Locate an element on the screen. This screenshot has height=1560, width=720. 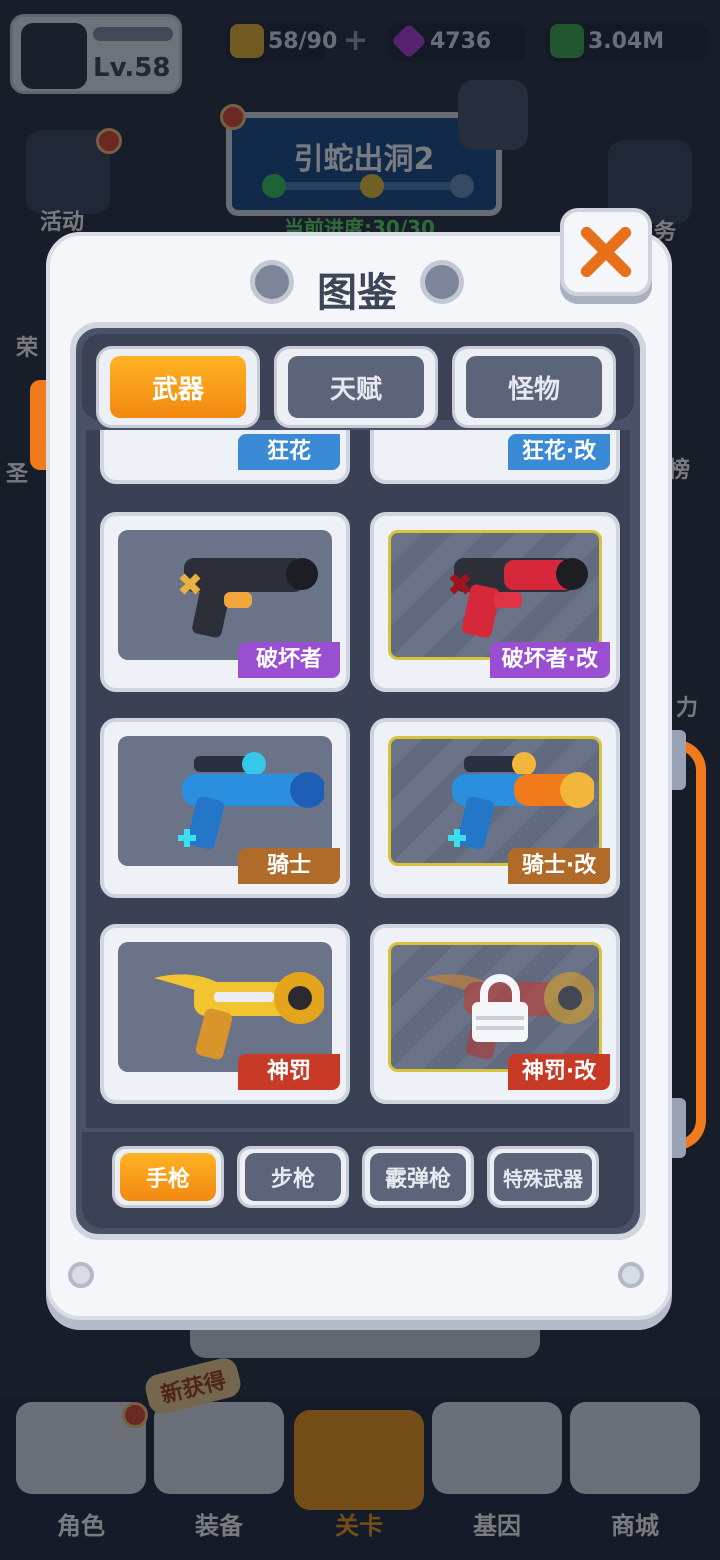
weapon-card-knight-mod: 骑士·改 is located at coordinates (495, 808).